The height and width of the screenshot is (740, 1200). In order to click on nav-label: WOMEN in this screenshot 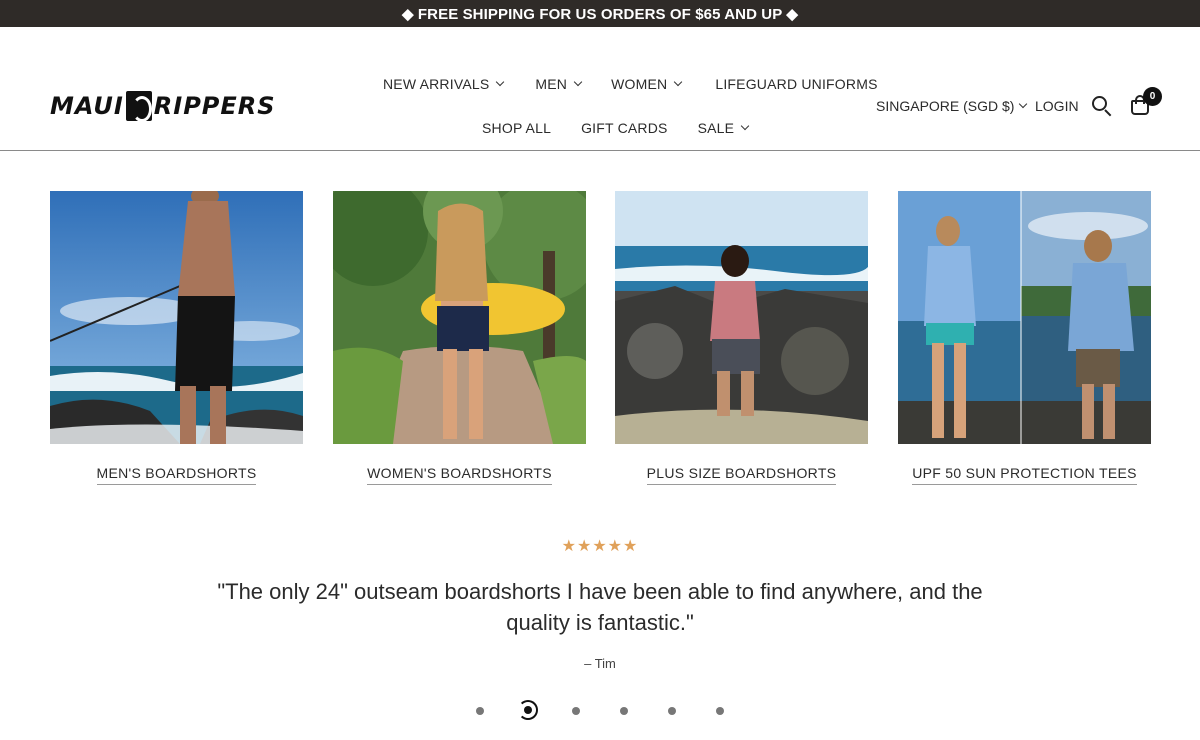, I will do `click(639, 84)`.